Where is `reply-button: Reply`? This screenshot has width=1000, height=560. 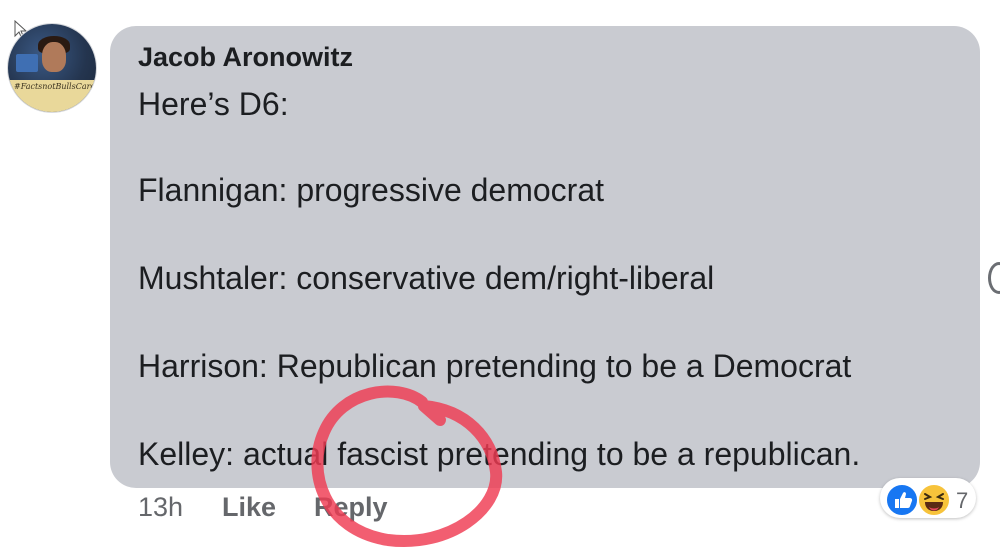
reply-button: Reply is located at coordinates (351, 507).